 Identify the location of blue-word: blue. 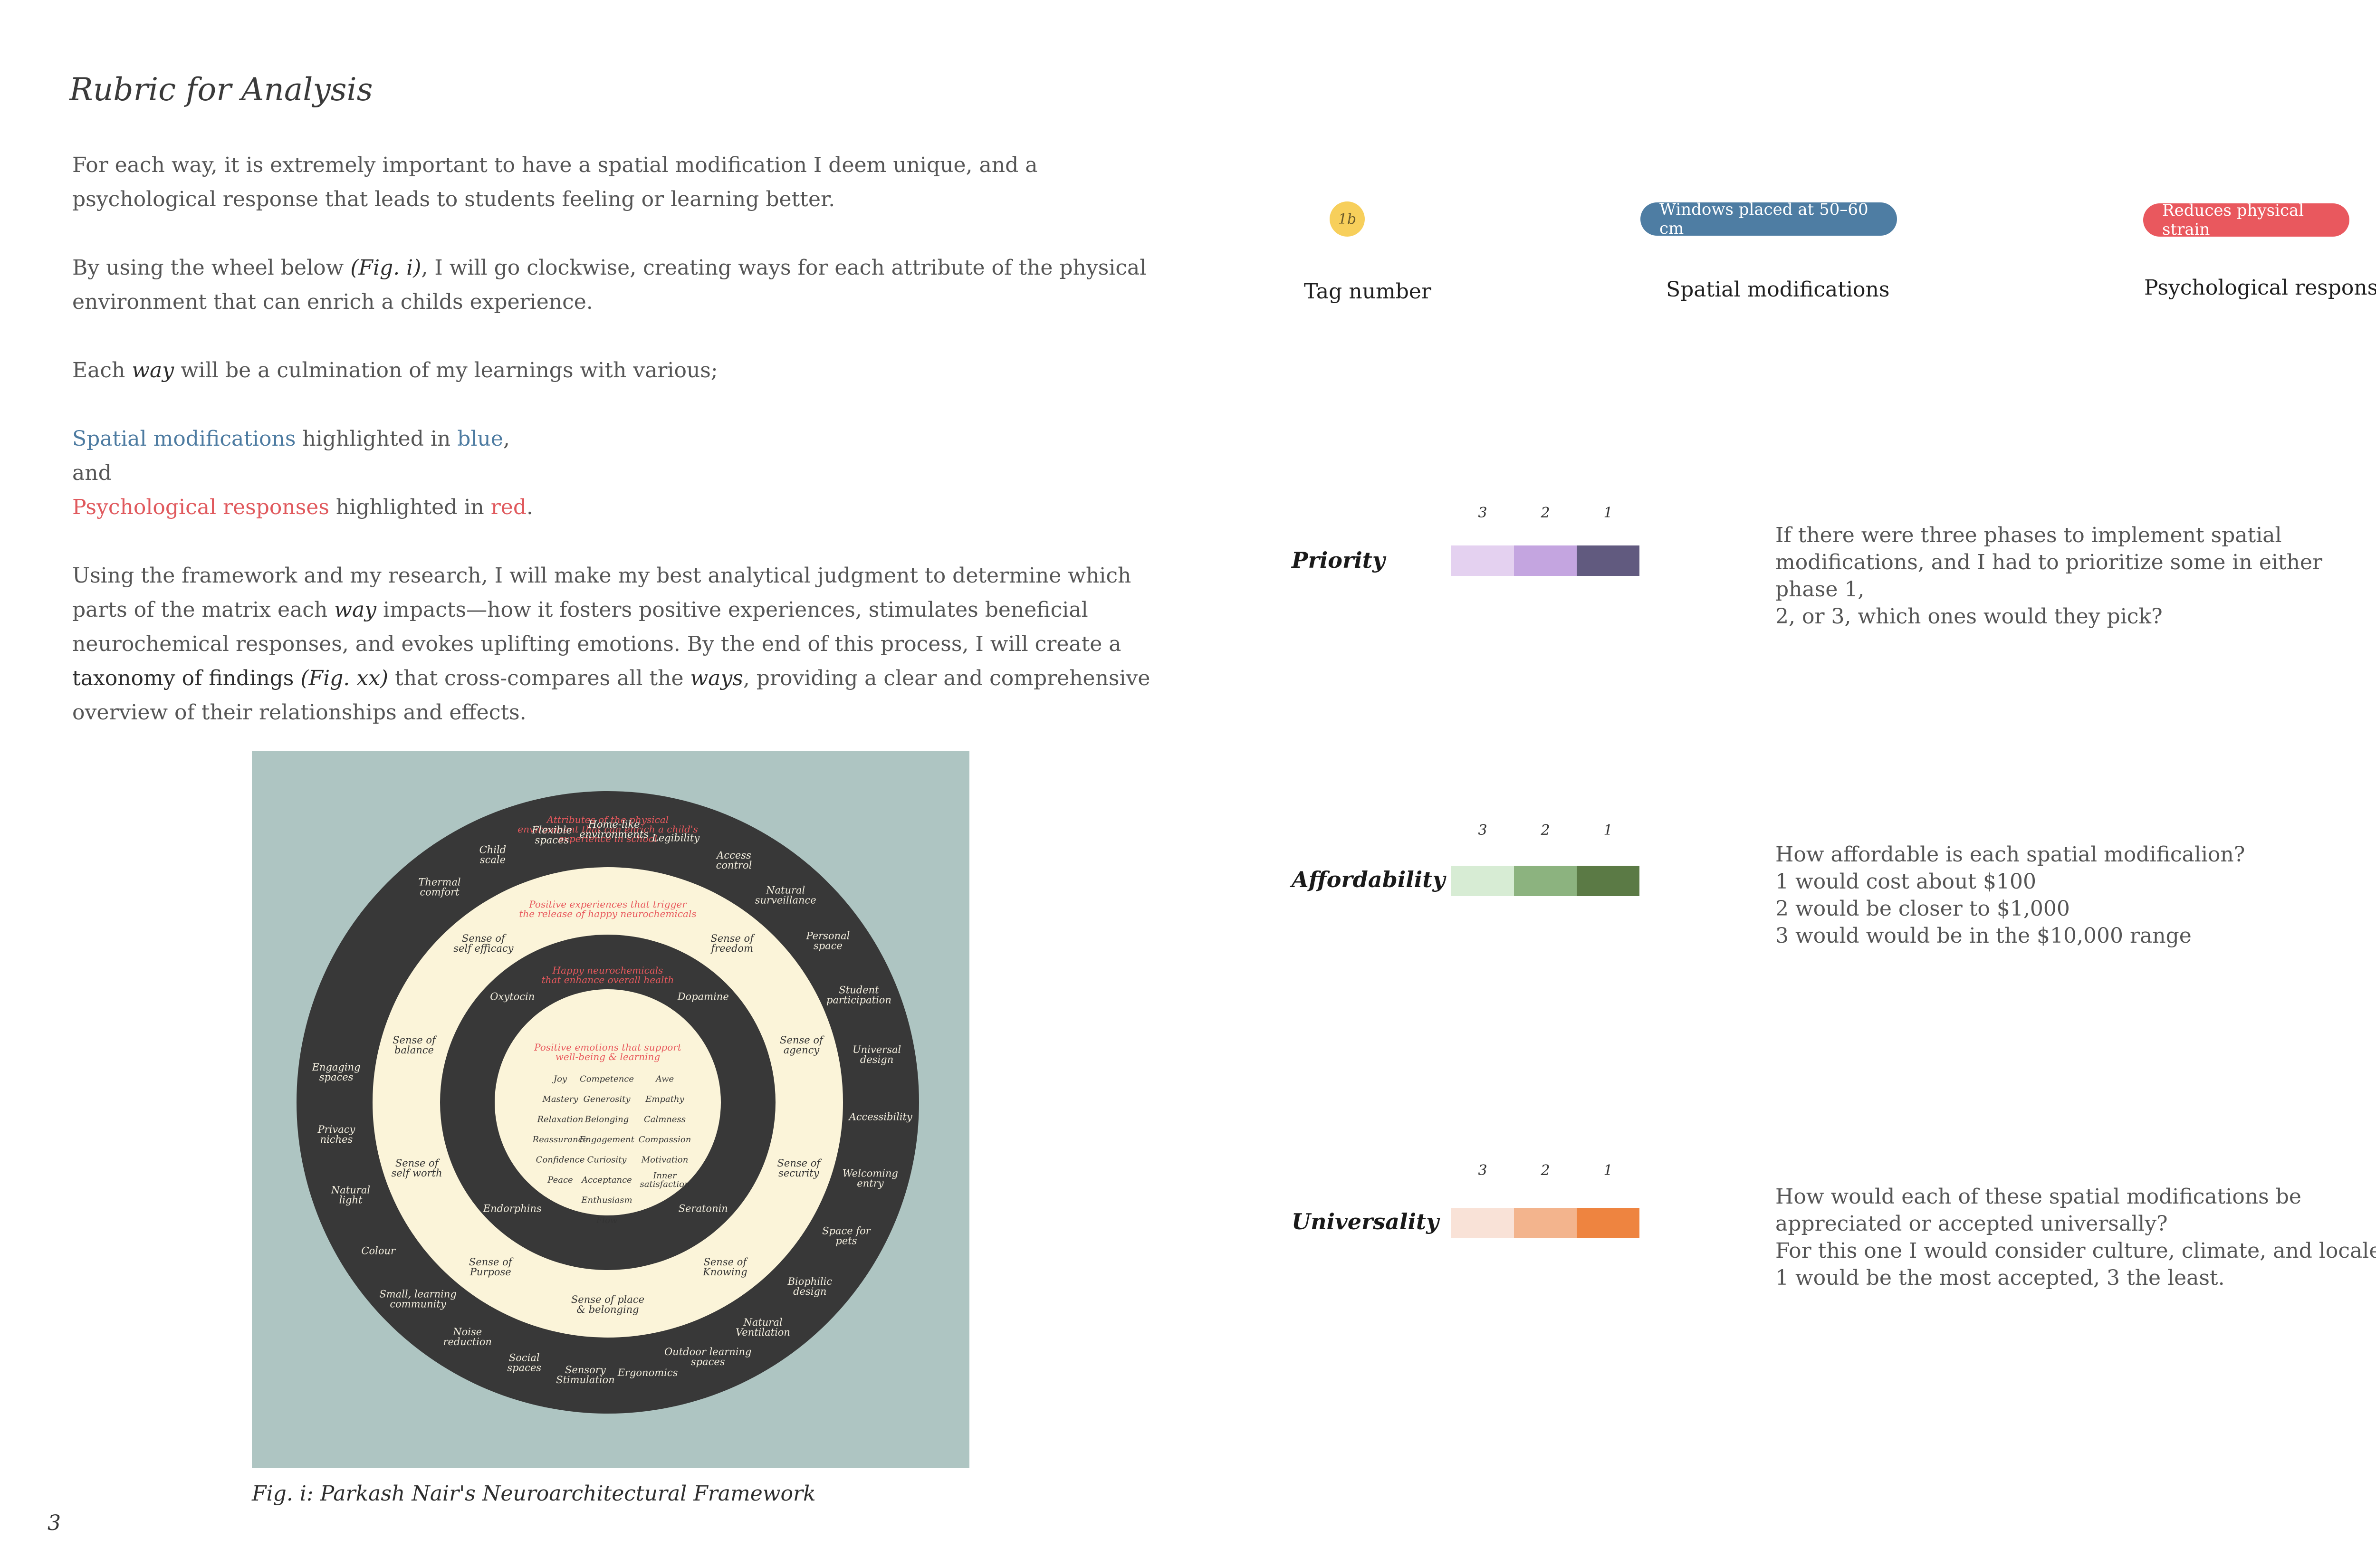
(480, 439).